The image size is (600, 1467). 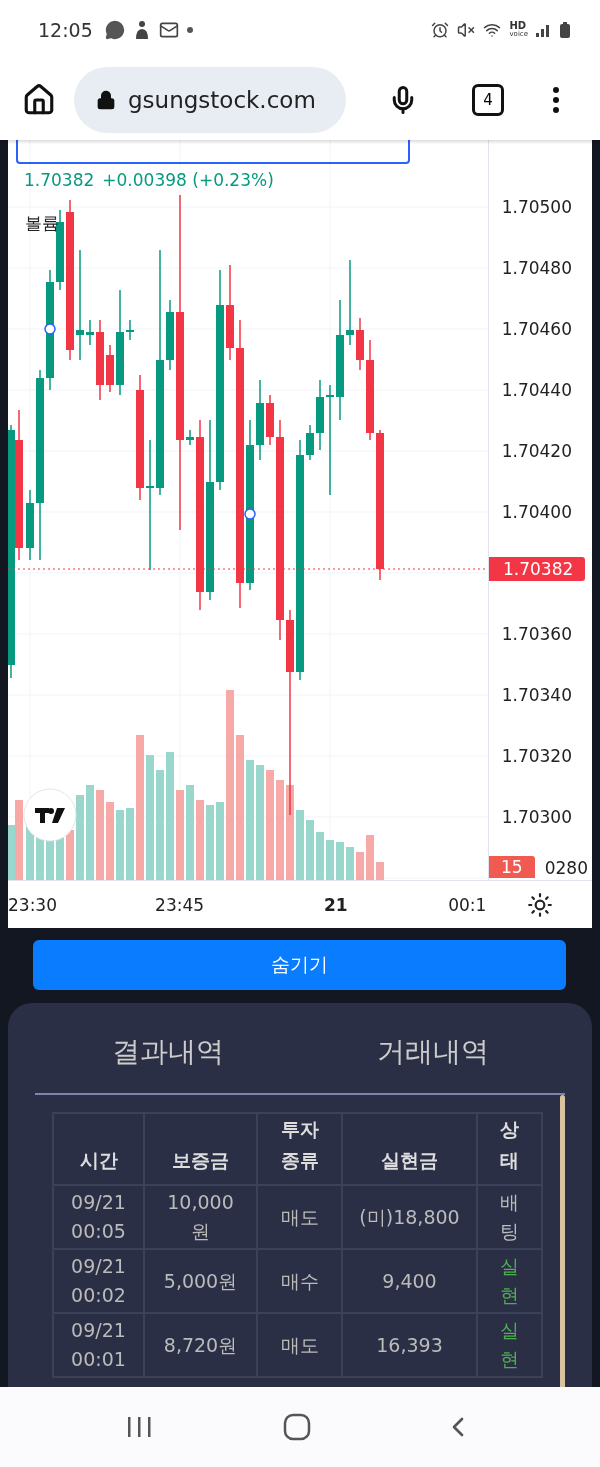 What do you see at coordinates (544, 30) in the screenshot?
I see `signal-icon` at bounding box center [544, 30].